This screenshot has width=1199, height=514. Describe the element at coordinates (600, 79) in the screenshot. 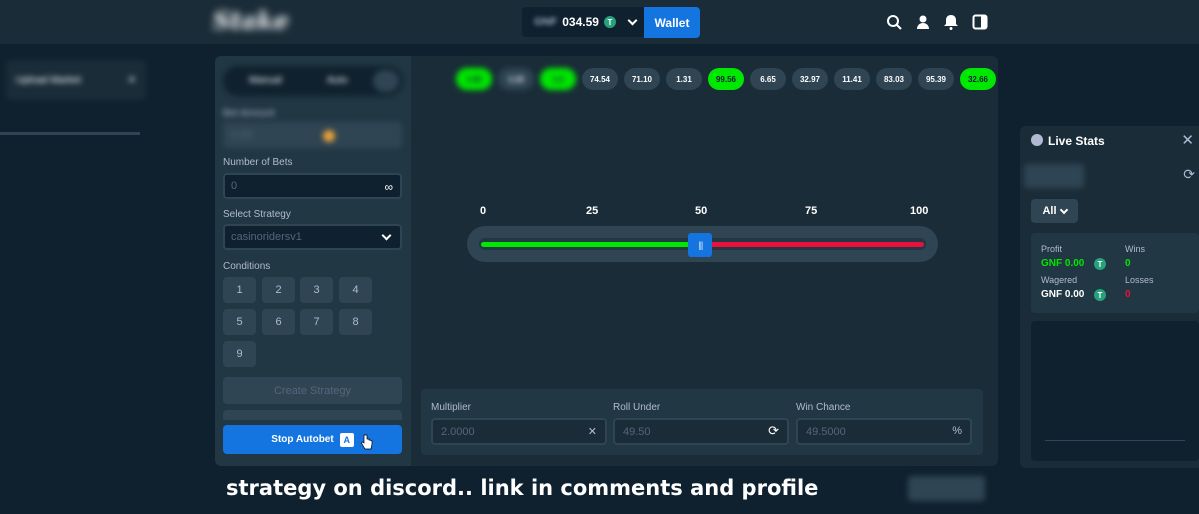

I see `result-pill: 74.54` at that location.